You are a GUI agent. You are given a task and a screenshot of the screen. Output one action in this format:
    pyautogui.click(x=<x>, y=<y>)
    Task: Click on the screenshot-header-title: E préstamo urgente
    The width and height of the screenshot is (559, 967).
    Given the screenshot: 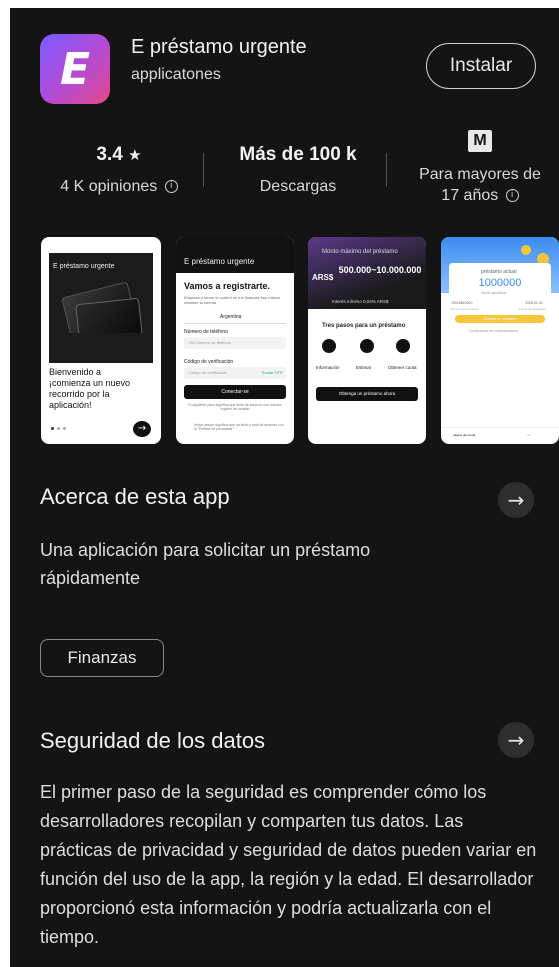 What is the action you would take?
    pyautogui.click(x=219, y=261)
    